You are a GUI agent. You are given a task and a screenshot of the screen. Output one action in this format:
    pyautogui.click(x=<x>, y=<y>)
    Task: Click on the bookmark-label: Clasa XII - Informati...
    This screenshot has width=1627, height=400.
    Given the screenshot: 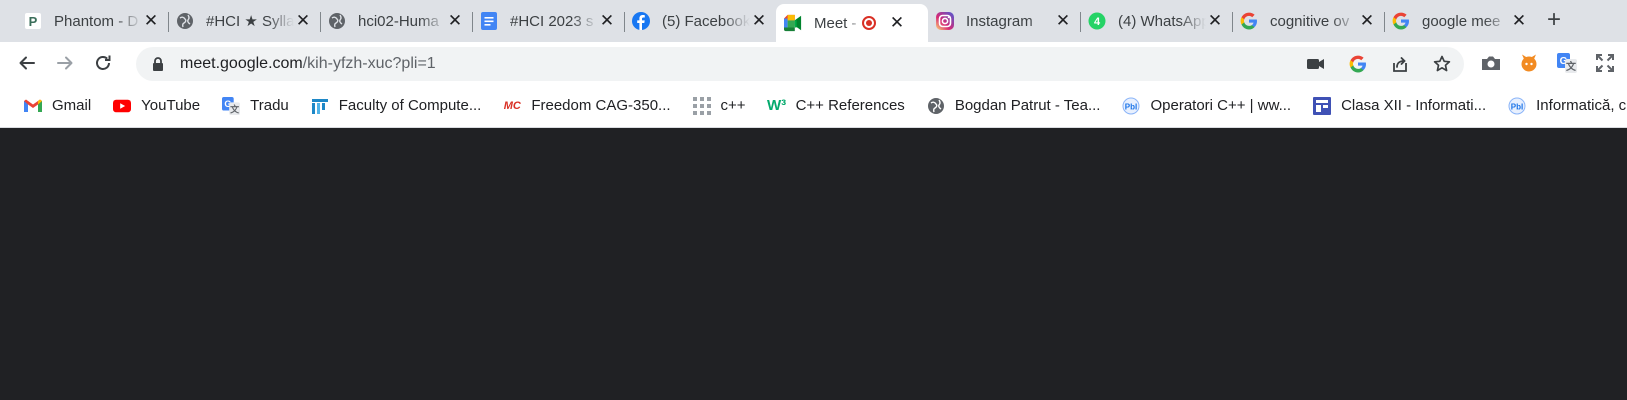 What is the action you would take?
    pyautogui.click(x=1414, y=105)
    